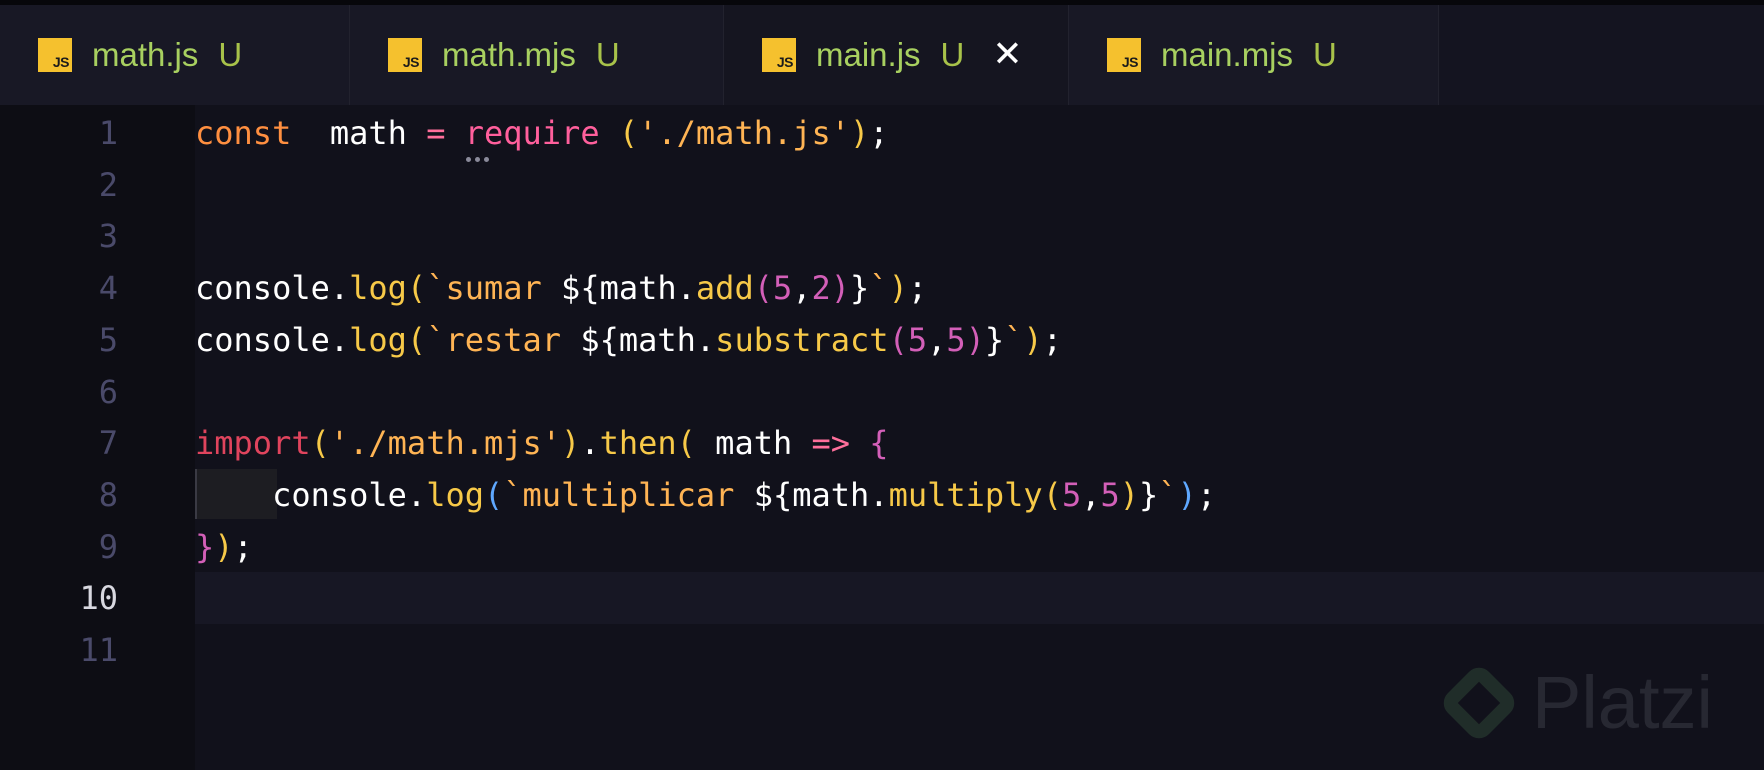 The image size is (1764, 770). I want to click on code-token: './math.js', so click(744, 133).